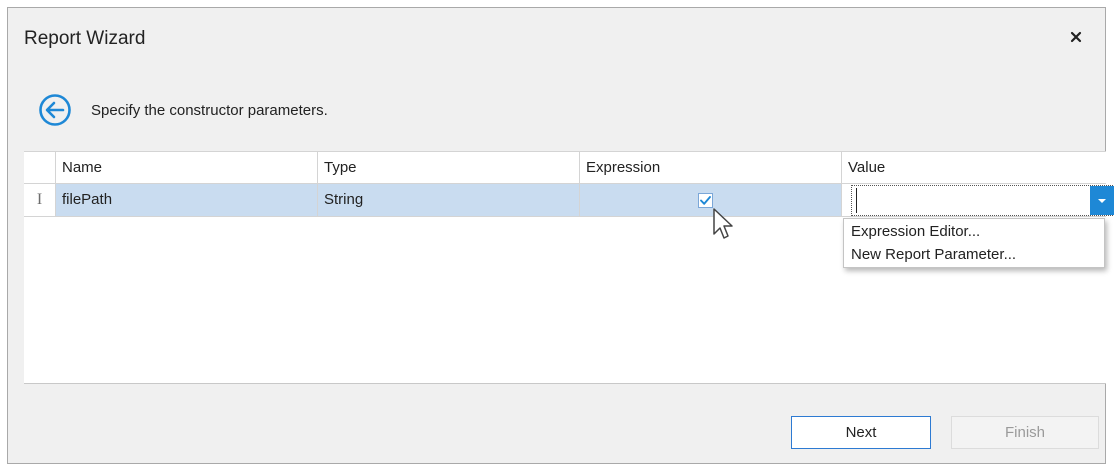 The width and height of the screenshot is (1114, 474). I want to click on cell-name: filePath, so click(186, 200).